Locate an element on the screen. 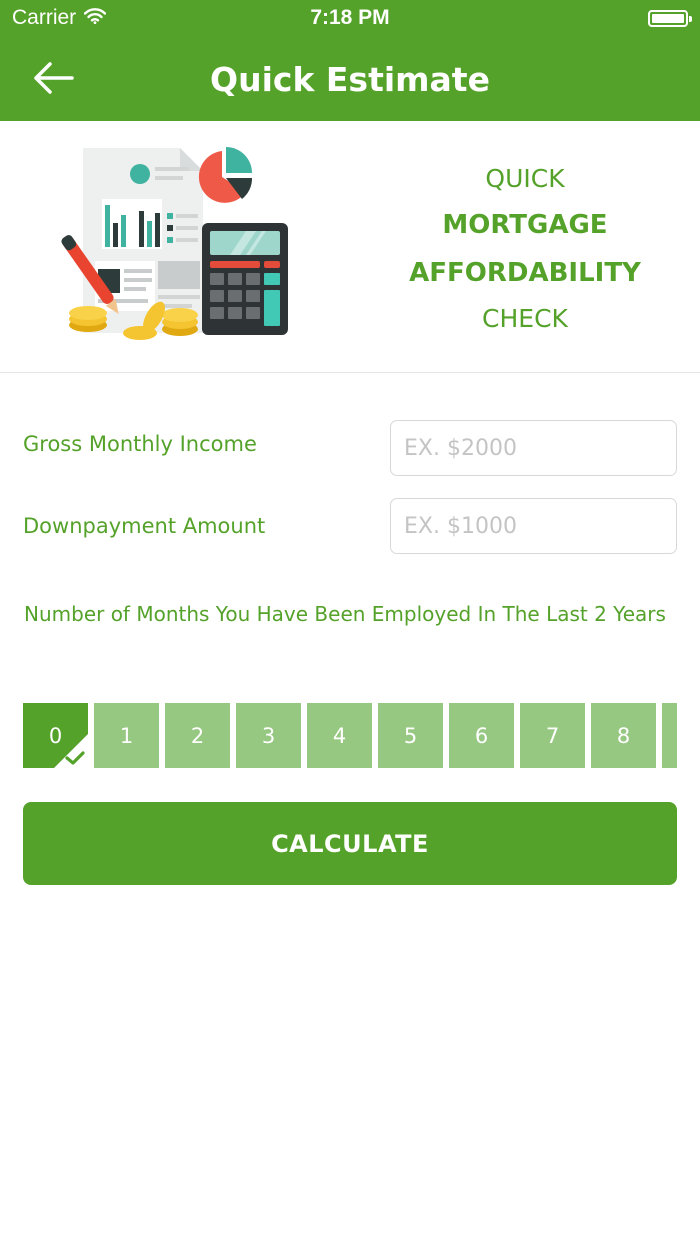 The image size is (700, 1244). nav-bar: Quick Estimate is located at coordinates (350, 80).